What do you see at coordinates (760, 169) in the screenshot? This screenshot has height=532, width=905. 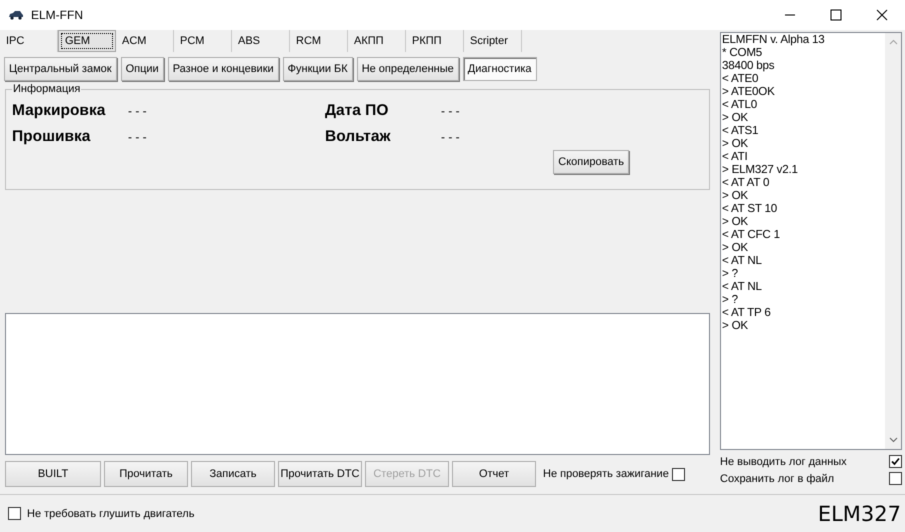 I see `log-line: > ELM327 v2.1` at bounding box center [760, 169].